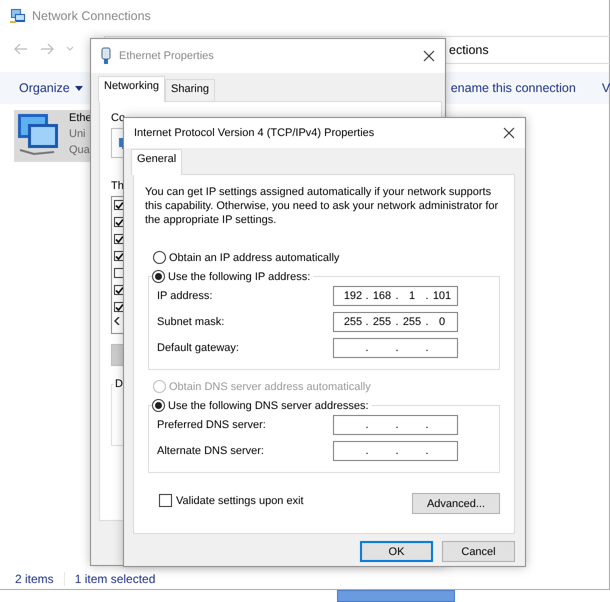 The height and width of the screenshot is (602, 610). What do you see at coordinates (198, 348) in the screenshot?
I see `field-label: Default gateway:` at bounding box center [198, 348].